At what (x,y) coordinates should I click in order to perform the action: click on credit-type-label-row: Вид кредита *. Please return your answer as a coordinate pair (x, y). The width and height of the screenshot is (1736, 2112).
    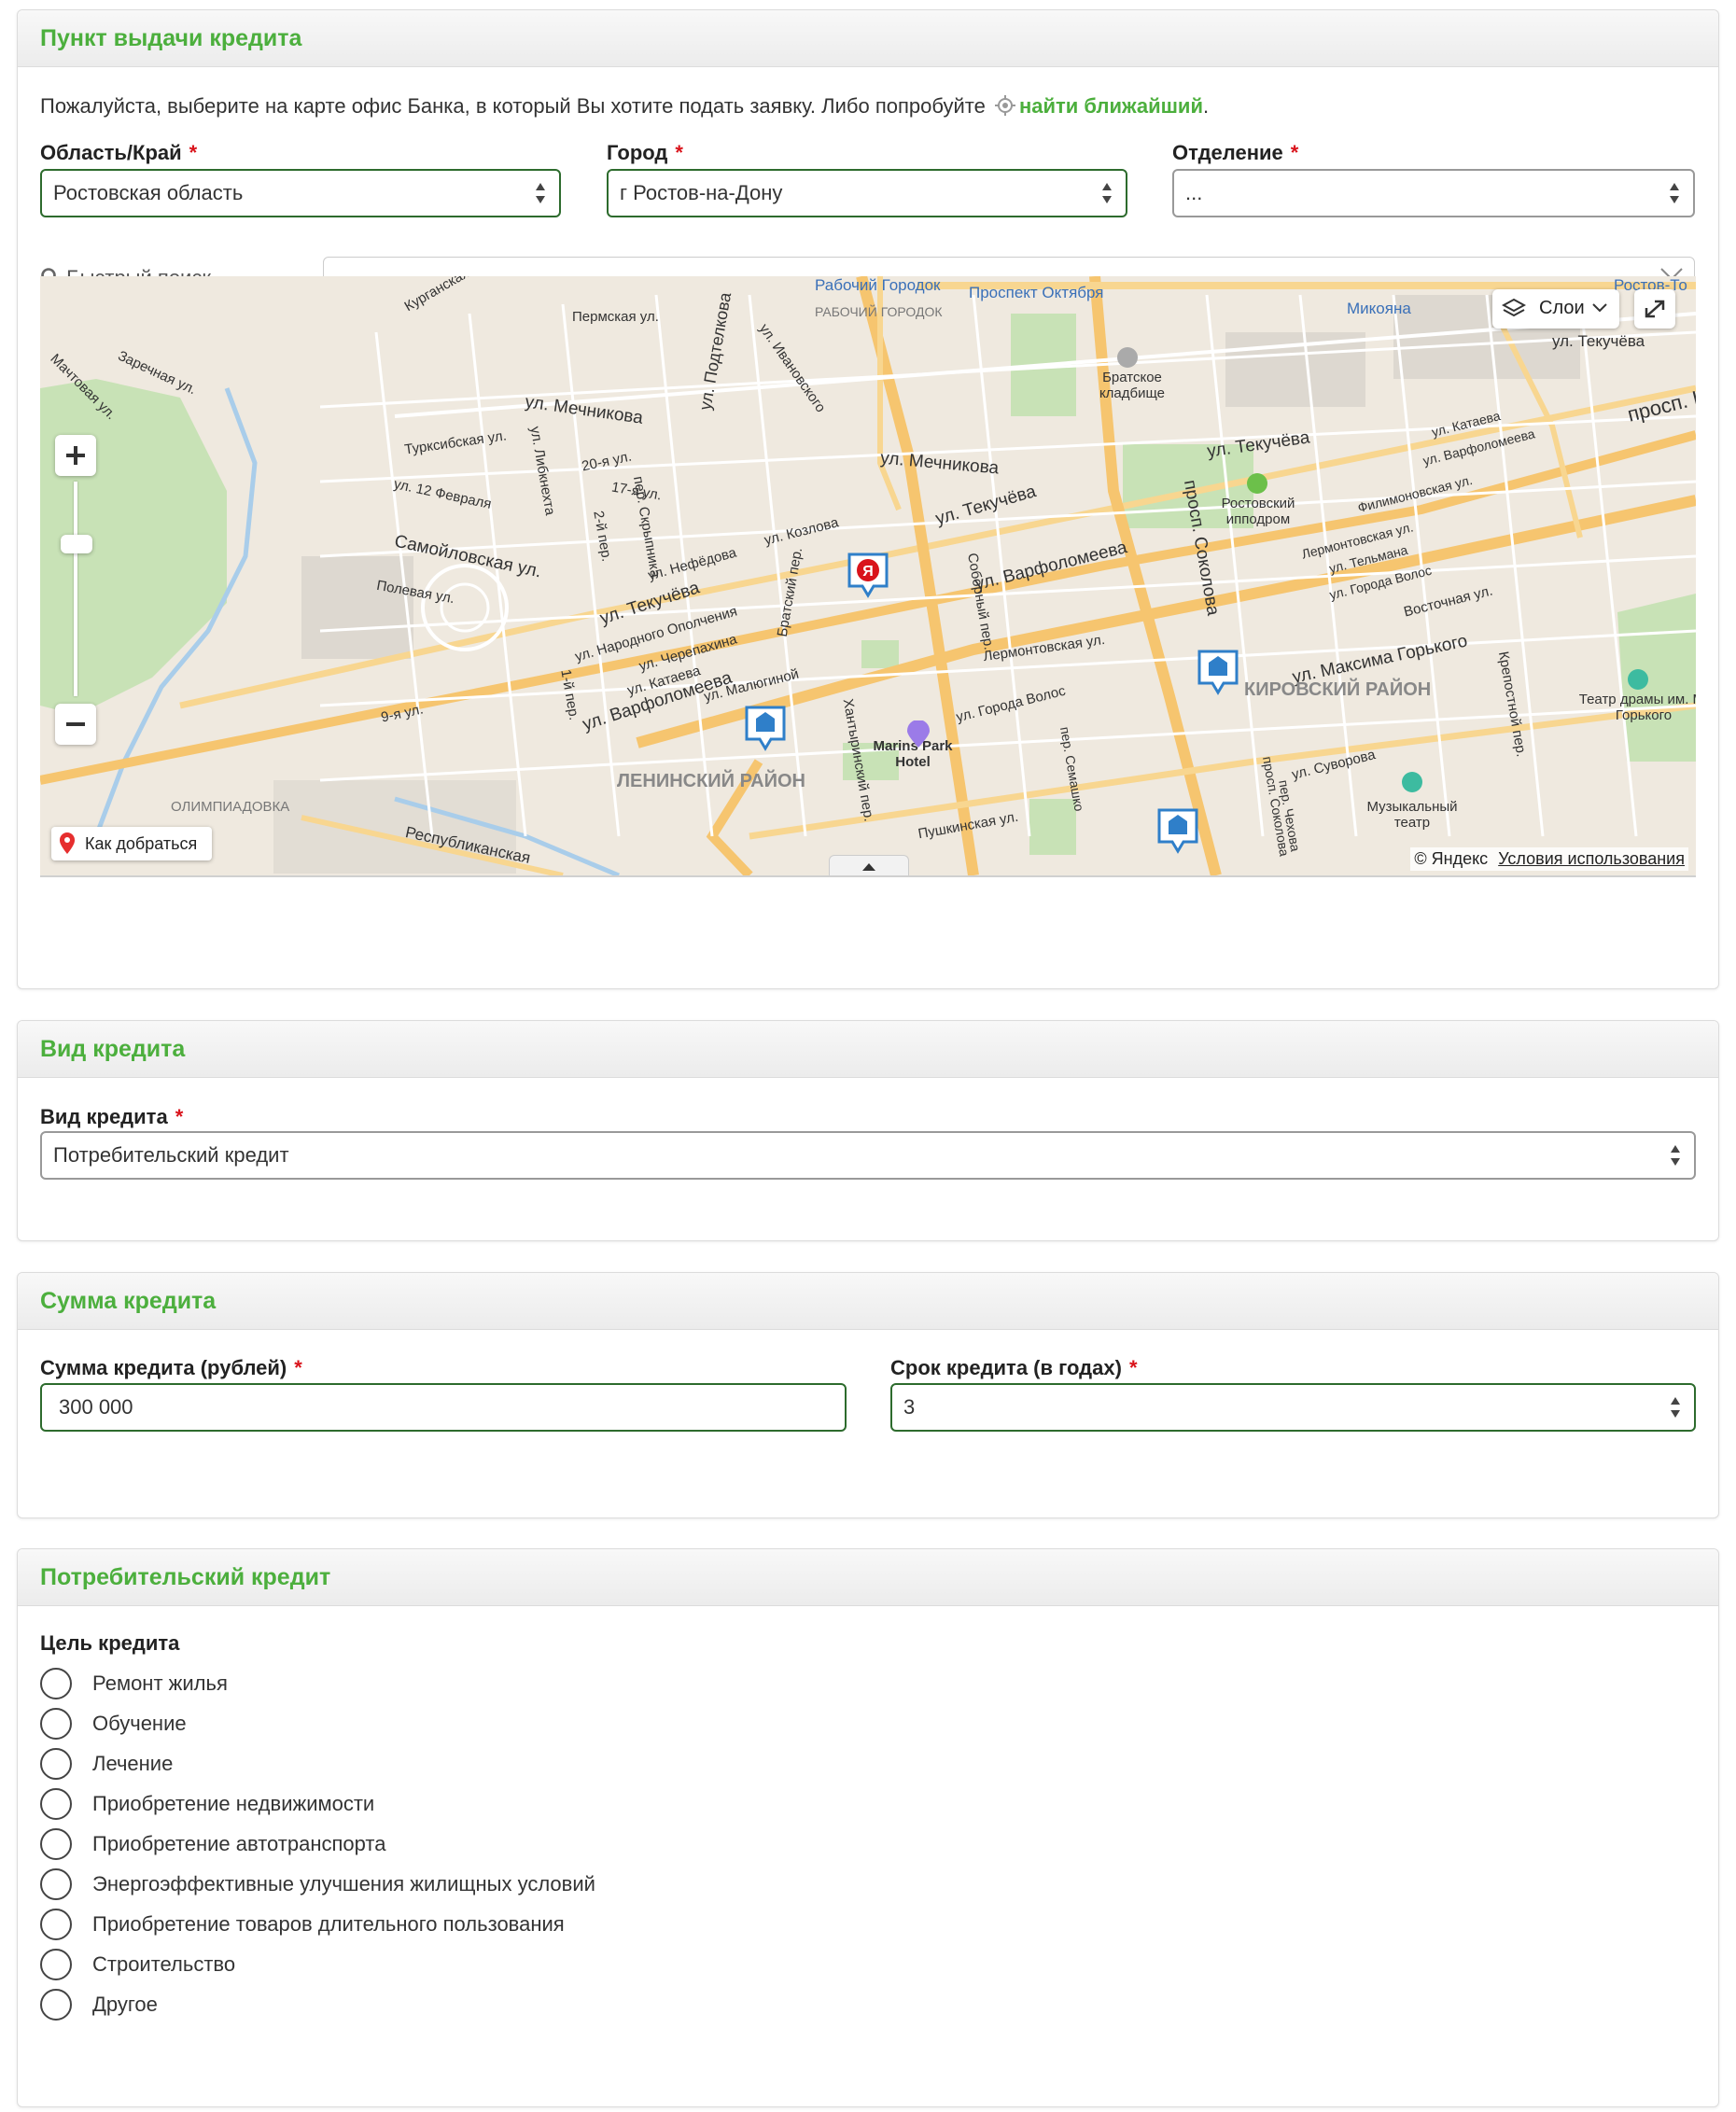
    Looking at the image, I should click on (111, 1117).